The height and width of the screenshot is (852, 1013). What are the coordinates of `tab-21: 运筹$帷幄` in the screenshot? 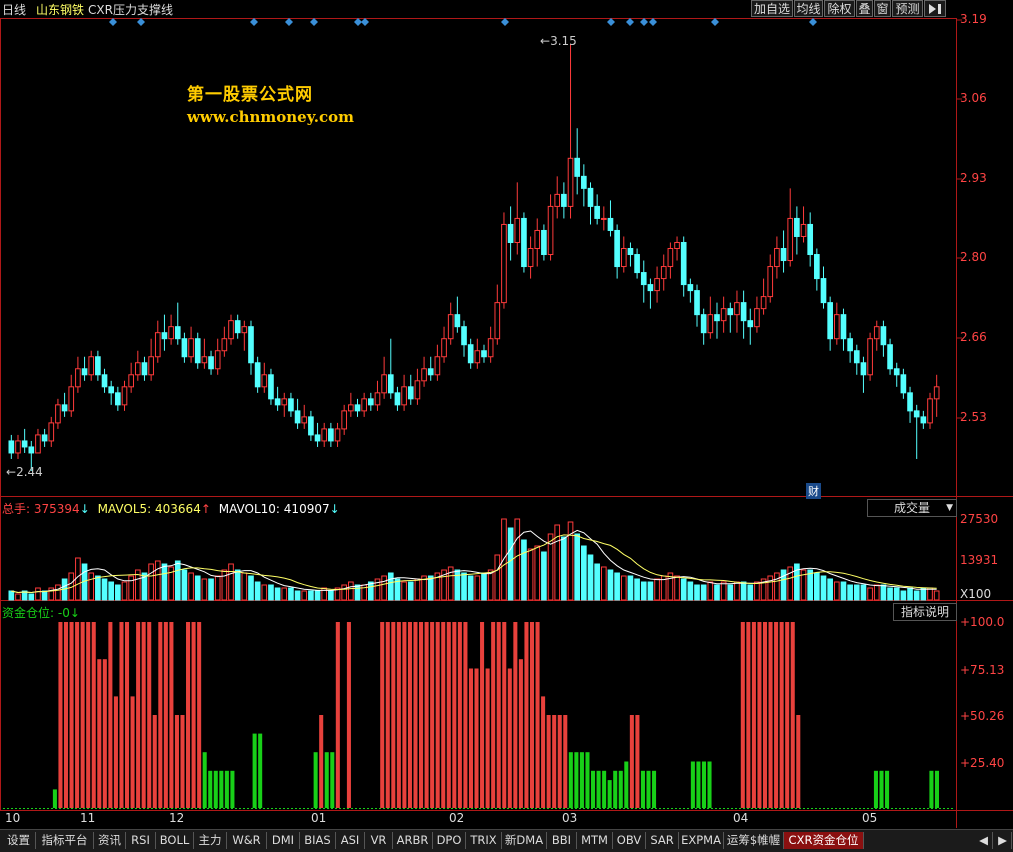 It's located at (754, 840).